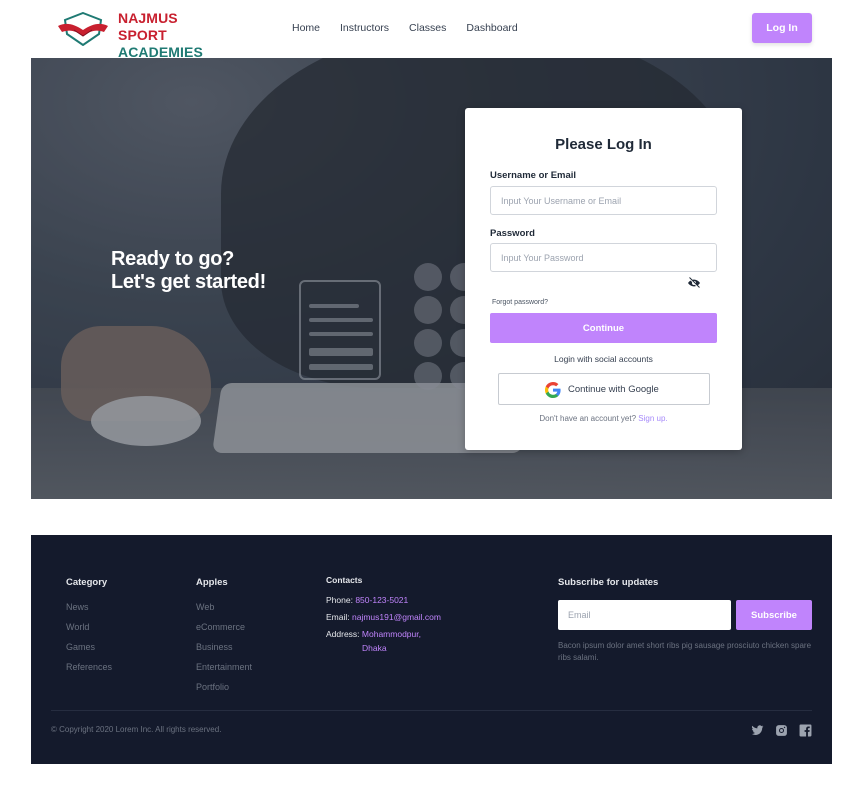 Image resolution: width=849 pixels, height=786 pixels. I want to click on contact-address: Address: Mohammodpur,, so click(383, 634).